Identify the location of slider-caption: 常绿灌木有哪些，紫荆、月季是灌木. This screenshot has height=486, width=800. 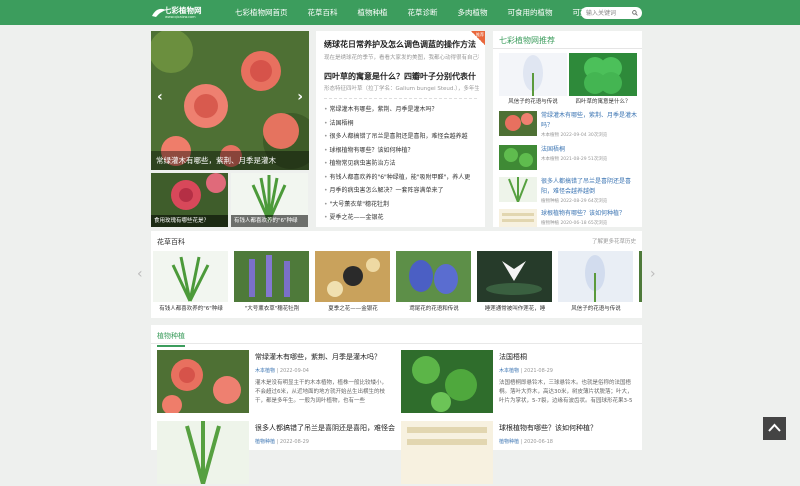
(230, 160).